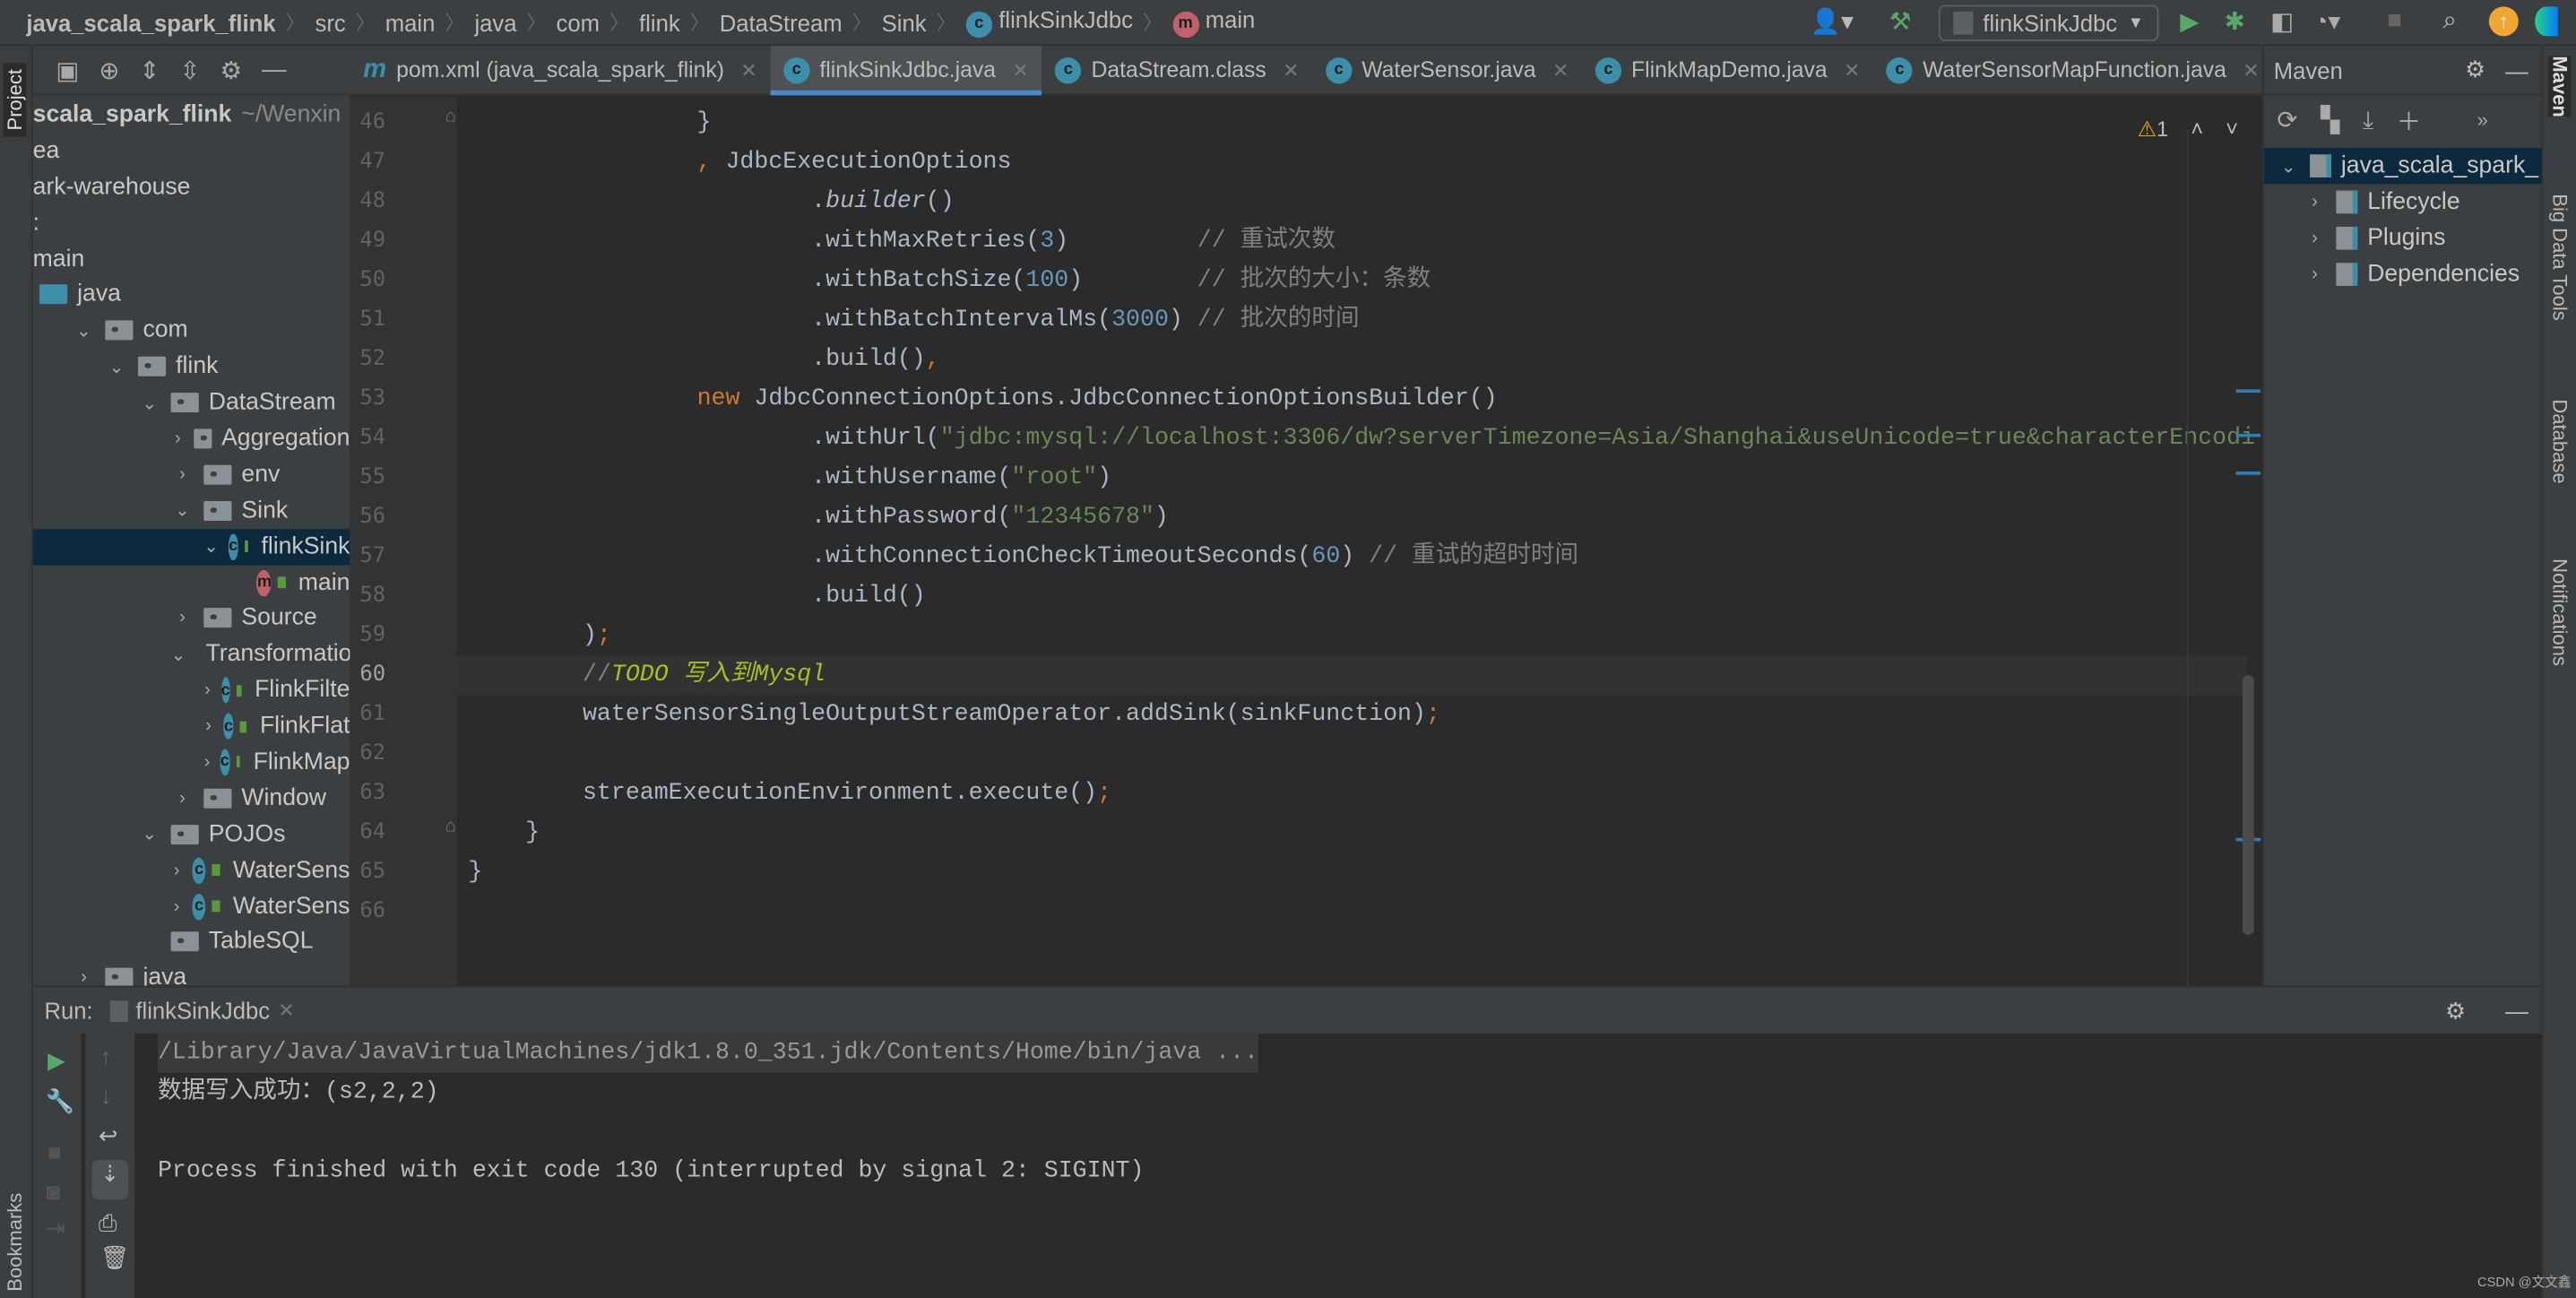  I want to click on project-tool-tab: Project, so click(15, 99).